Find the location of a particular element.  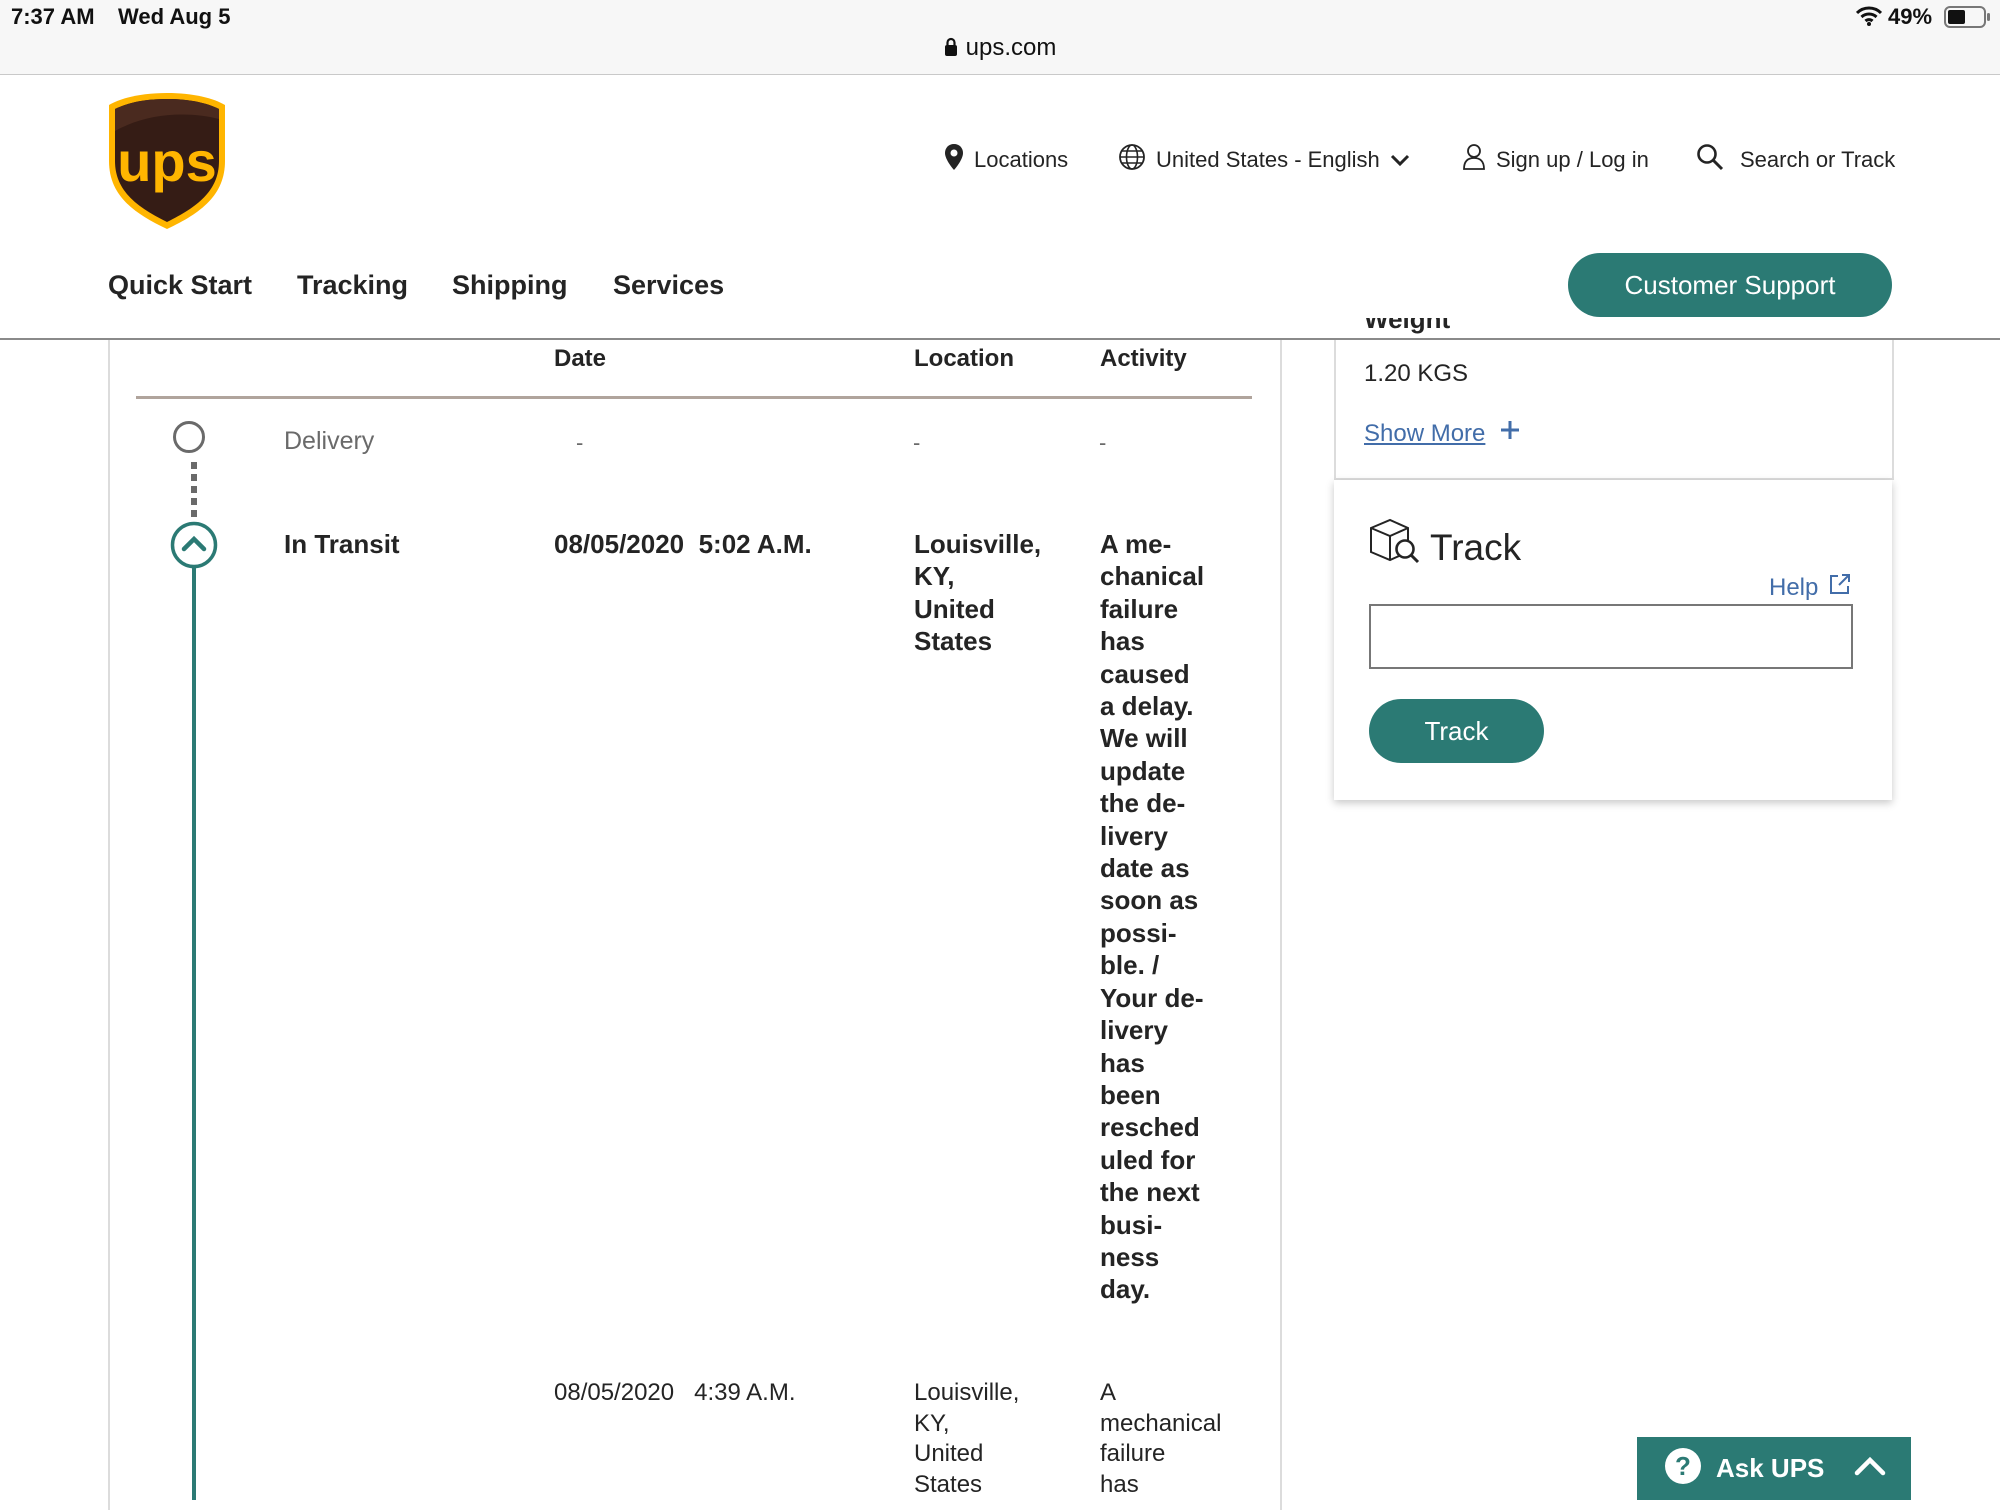

sign-in-label: Sign up / Log in is located at coordinates (1572, 159).